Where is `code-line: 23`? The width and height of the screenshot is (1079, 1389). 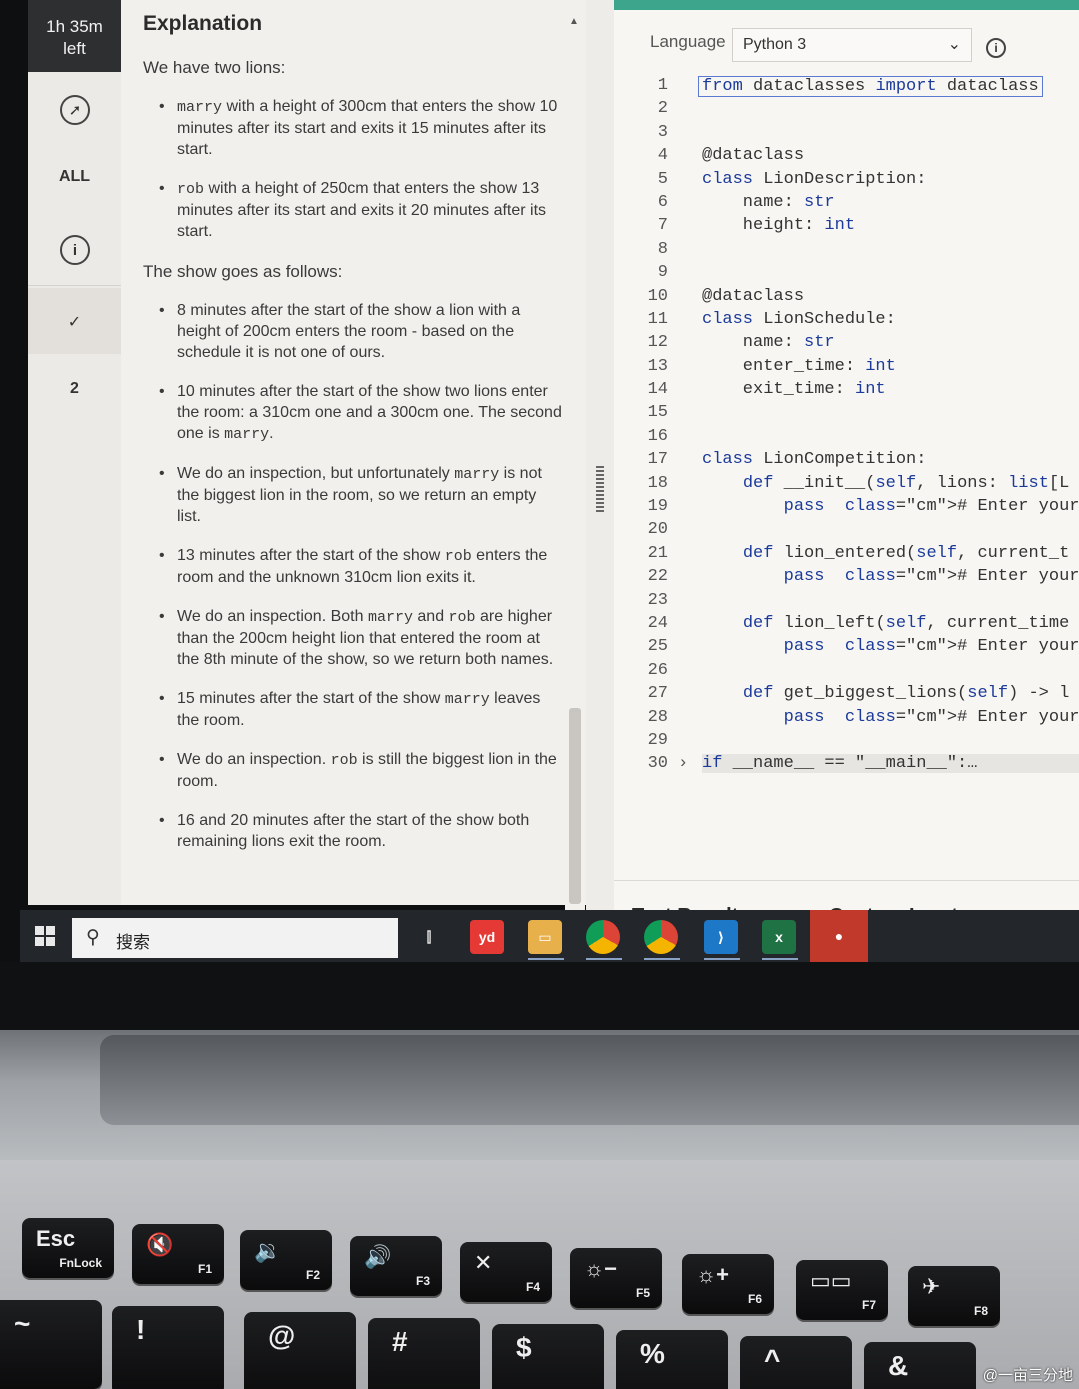
code-line: 23 is located at coordinates (853, 602).